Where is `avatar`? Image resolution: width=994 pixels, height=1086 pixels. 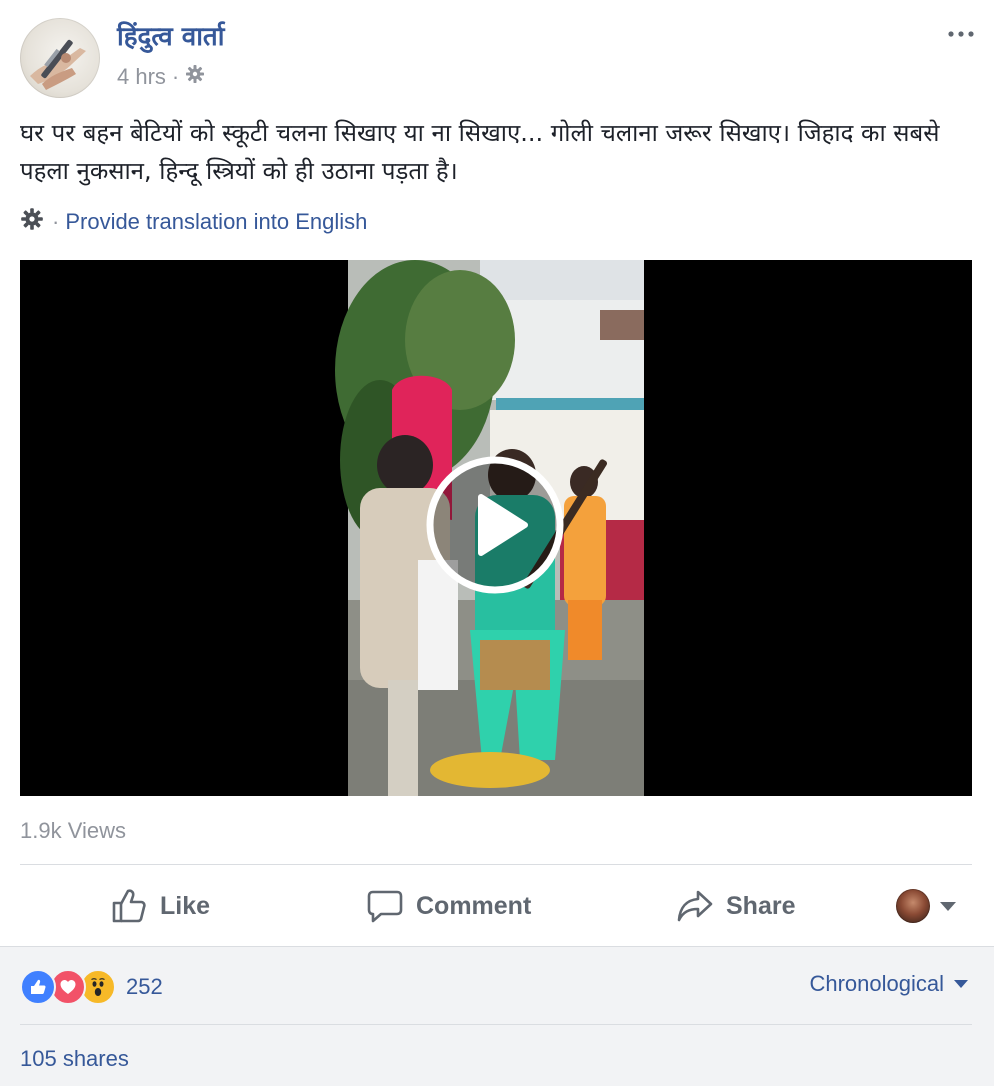 avatar is located at coordinates (913, 906).